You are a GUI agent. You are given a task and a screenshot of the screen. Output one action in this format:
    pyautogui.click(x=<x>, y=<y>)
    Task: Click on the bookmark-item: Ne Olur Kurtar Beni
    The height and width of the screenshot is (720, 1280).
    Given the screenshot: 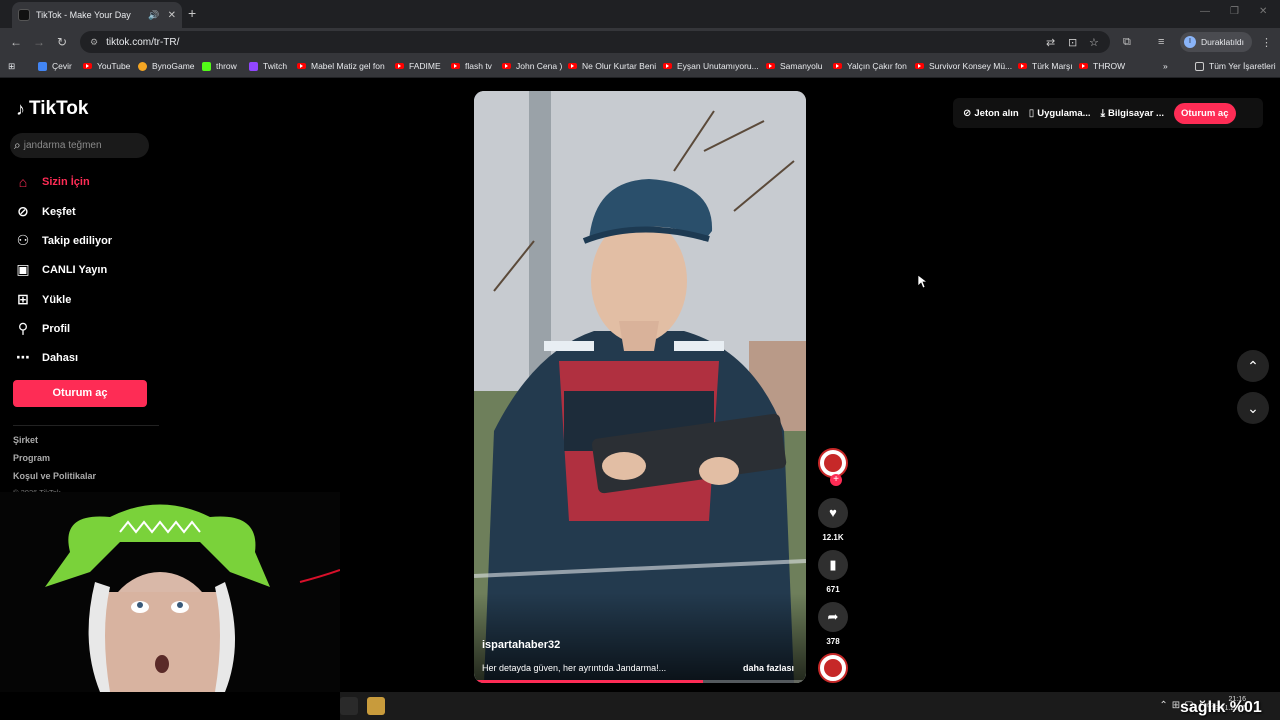 What is the action you would take?
    pyautogui.click(x=612, y=66)
    